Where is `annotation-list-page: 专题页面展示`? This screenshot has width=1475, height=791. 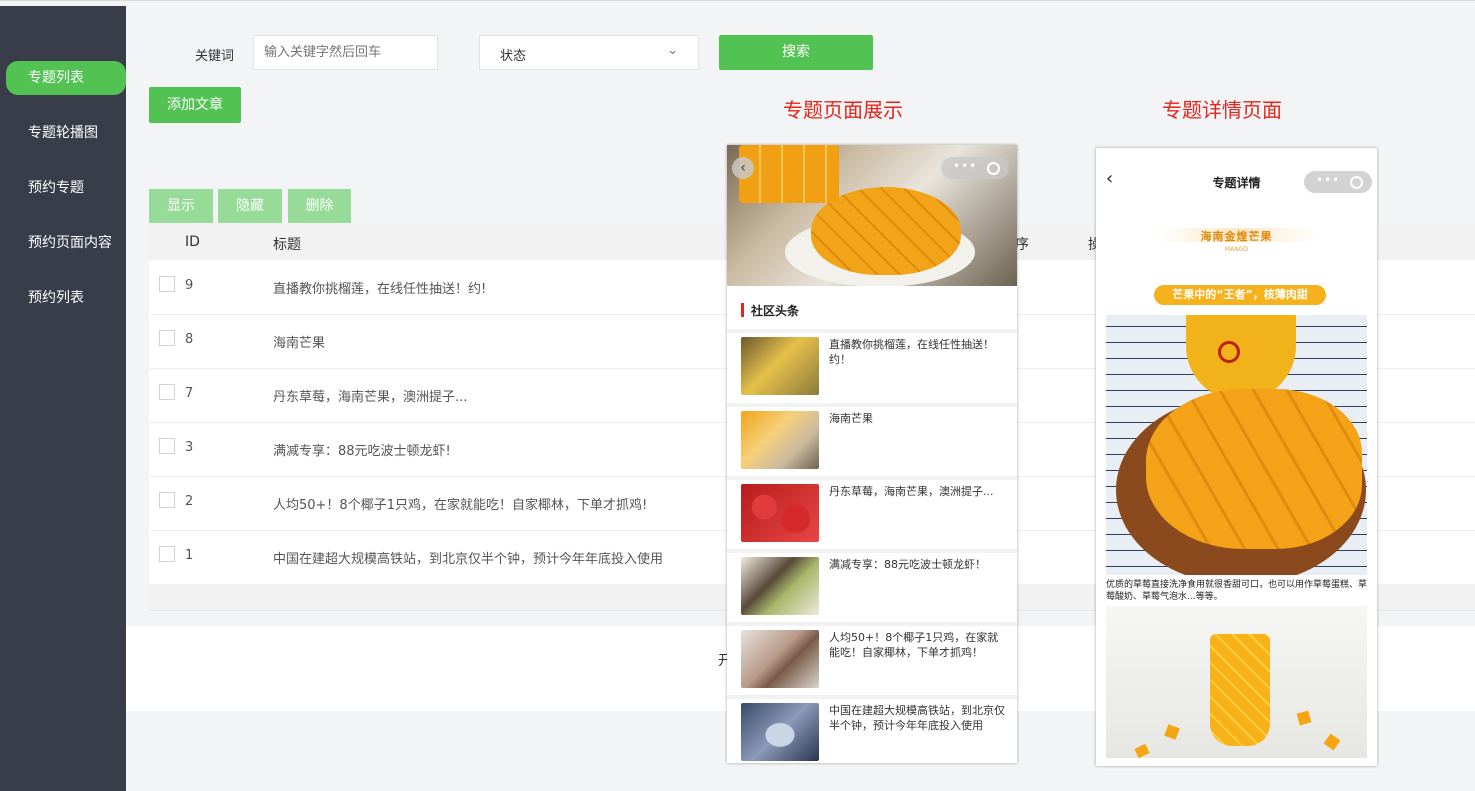 annotation-list-page: 专题页面展示 is located at coordinates (843, 110).